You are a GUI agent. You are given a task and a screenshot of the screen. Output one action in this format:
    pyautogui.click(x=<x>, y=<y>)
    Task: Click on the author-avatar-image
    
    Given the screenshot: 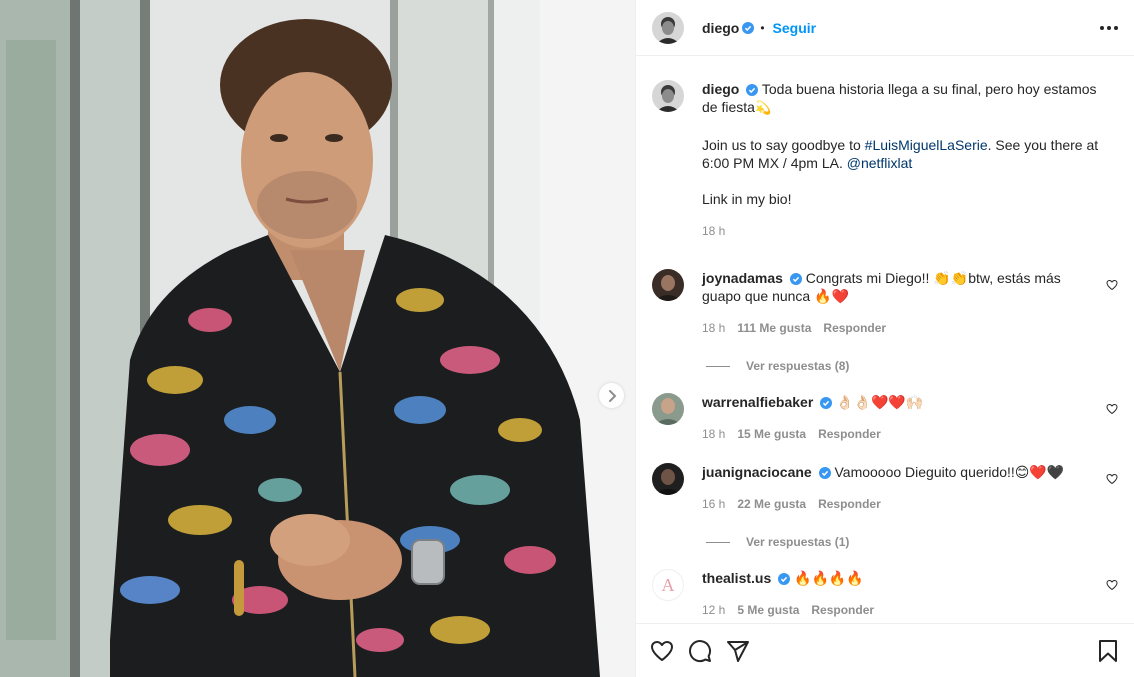 What is the action you would take?
    pyautogui.click(x=668, y=27)
    